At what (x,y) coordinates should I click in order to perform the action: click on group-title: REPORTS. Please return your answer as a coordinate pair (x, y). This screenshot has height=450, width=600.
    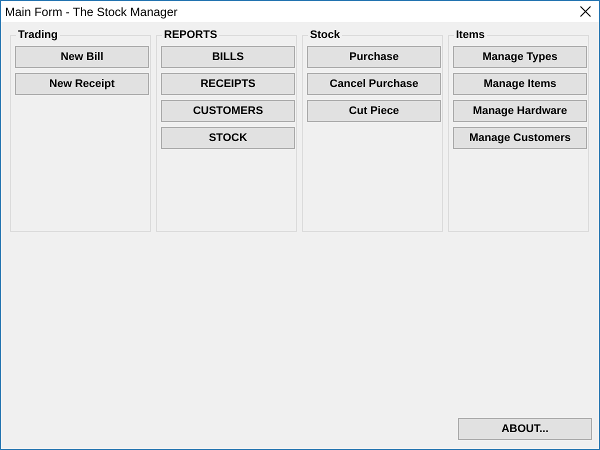
    Looking at the image, I should click on (191, 35).